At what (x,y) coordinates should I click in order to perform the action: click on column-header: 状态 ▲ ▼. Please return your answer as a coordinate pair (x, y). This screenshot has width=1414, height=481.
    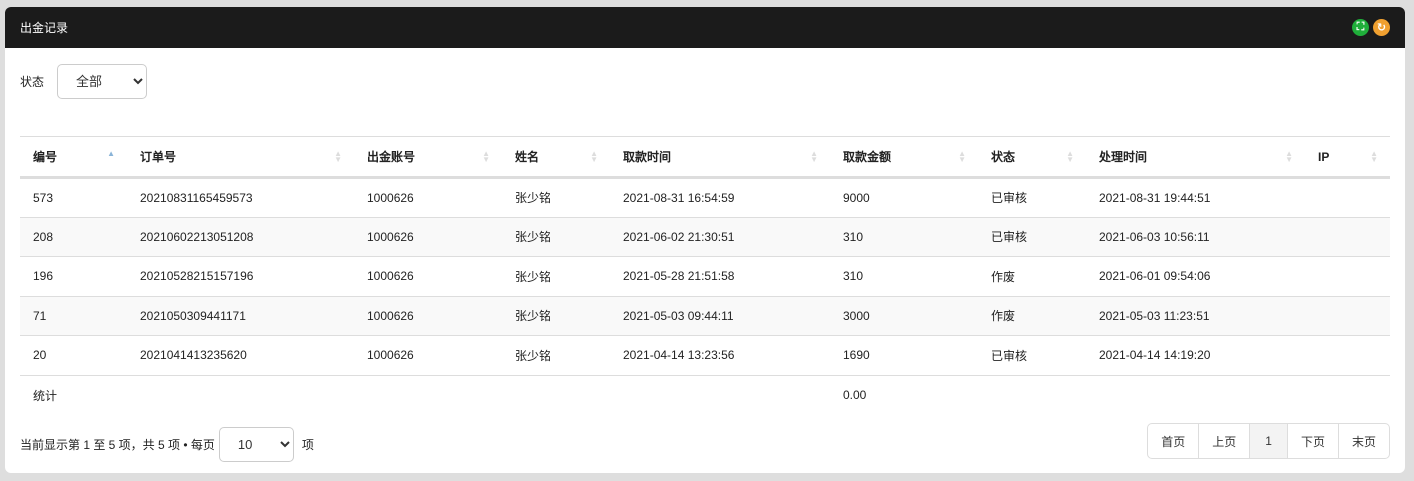
    Looking at the image, I should click on (1032, 157).